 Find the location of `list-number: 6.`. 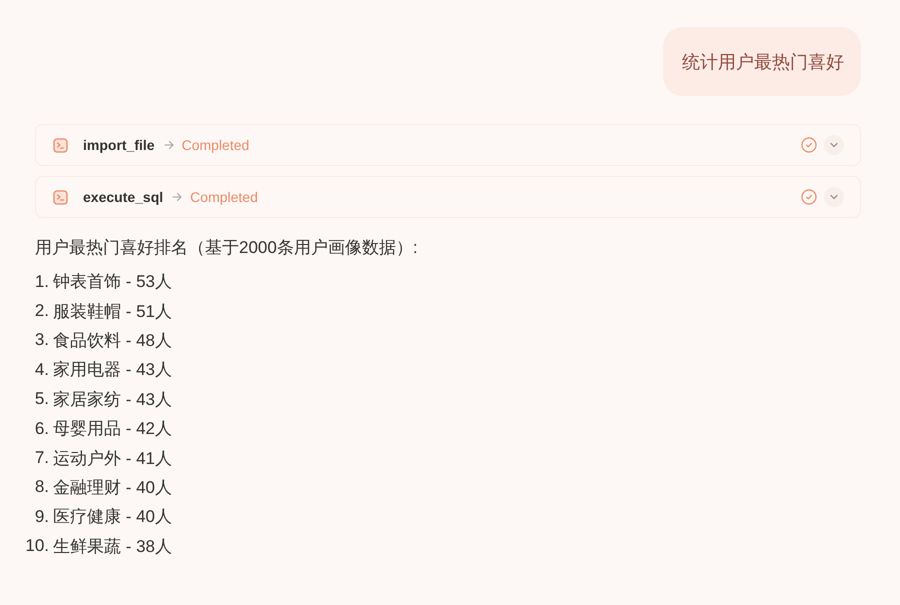

list-number: 6. is located at coordinates (41, 428).